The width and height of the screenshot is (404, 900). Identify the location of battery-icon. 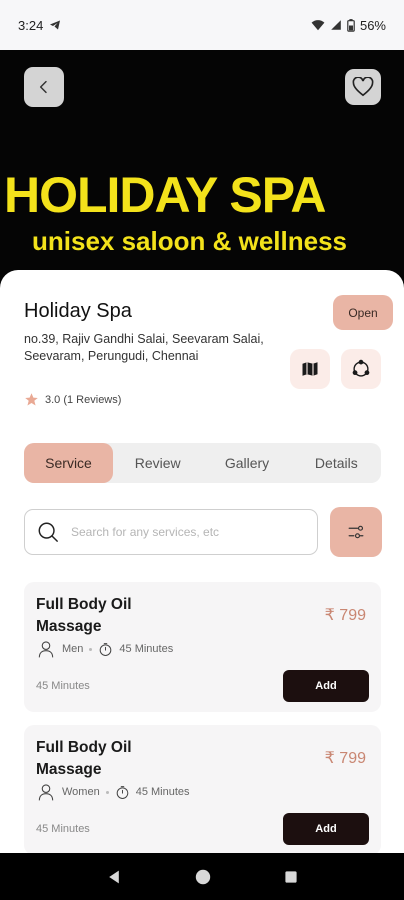
(351, 25).